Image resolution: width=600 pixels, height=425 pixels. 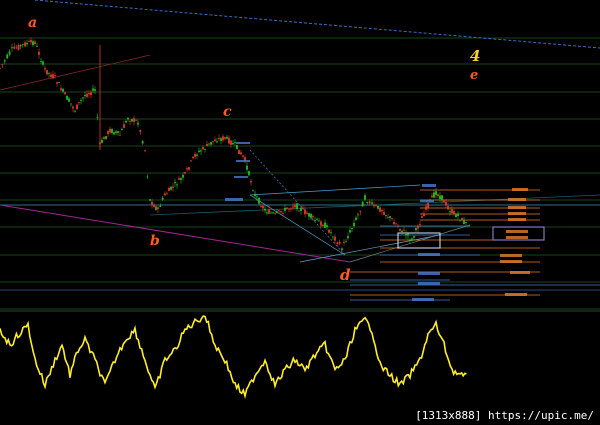 What do you see at coordinates (504, 415) in the screenshot?
I see `footer-watermark: [1313x888] https://upic.me/` at bounding box center [504, 415].